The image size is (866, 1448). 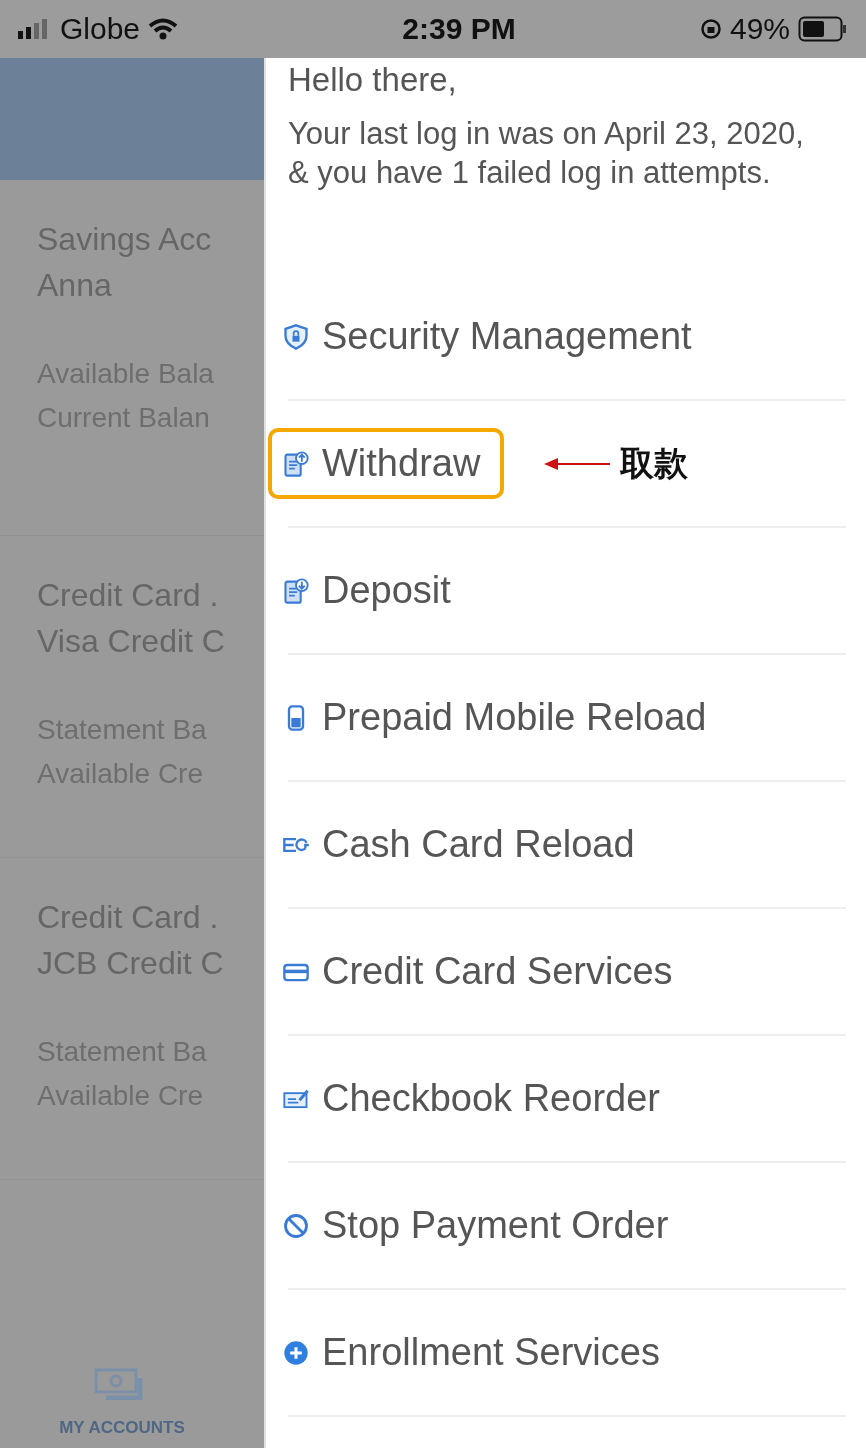 I want to click on clock-time: 2:39 PM, so click(x=459, y=29).